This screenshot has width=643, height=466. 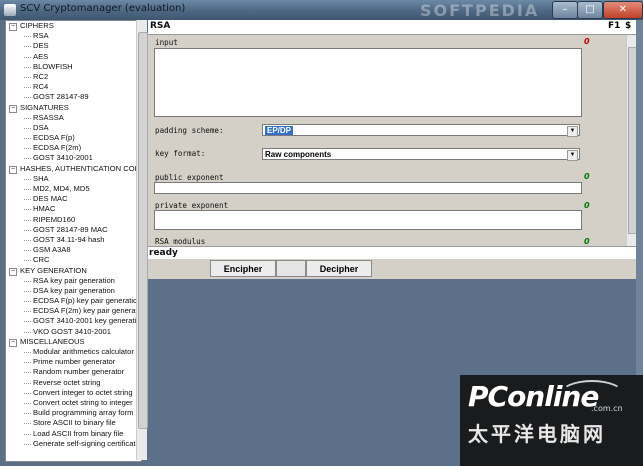 What do you see at coordinates (163, 253) in the screenshot?
I see `status-text: ready` at bounding box center [163, 253].